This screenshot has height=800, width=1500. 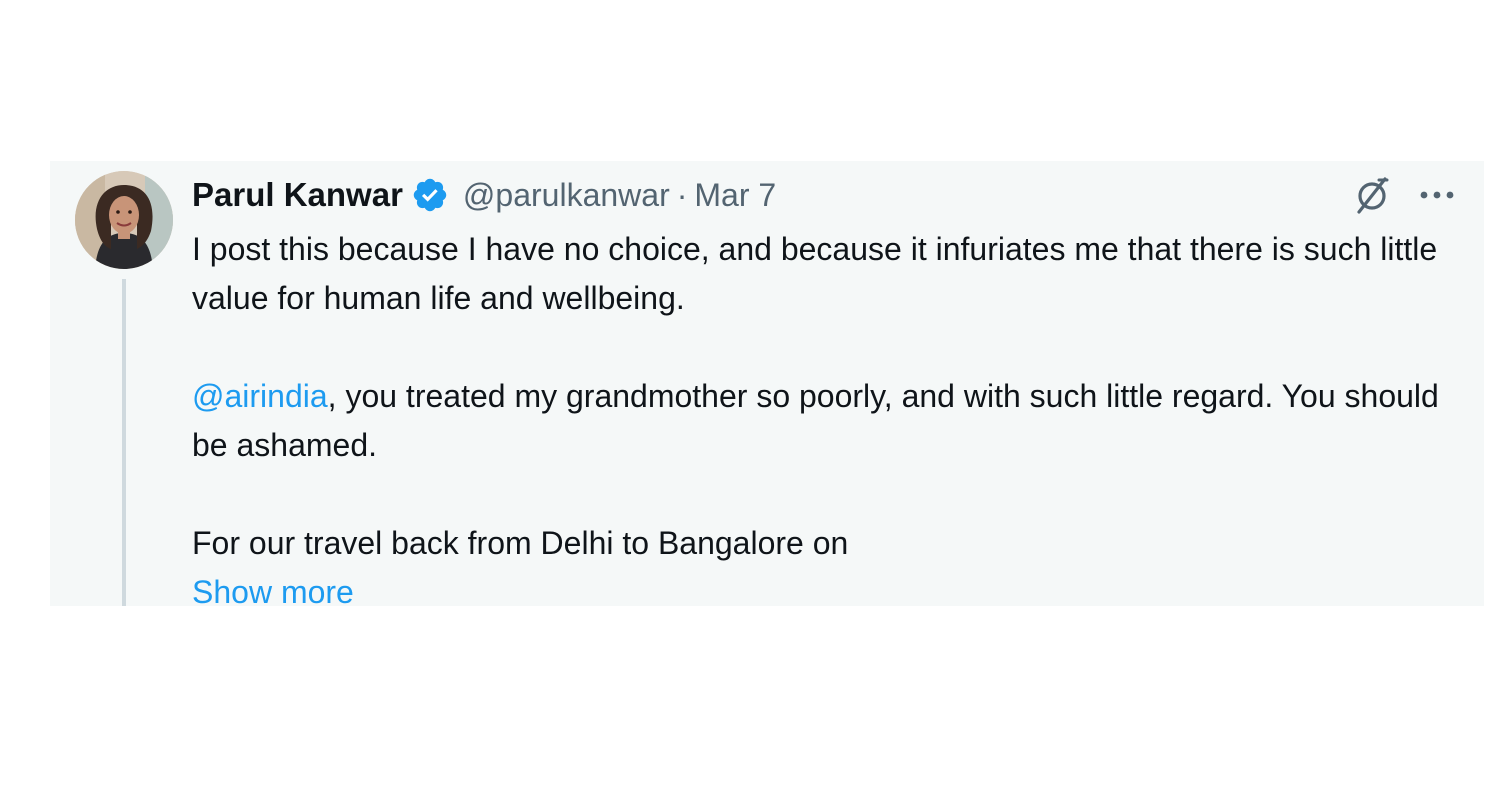 What do you see at coordinates (827, 587) in the screenshot?
I see `show-more-link: Show more` at bounding box center [827, 587].